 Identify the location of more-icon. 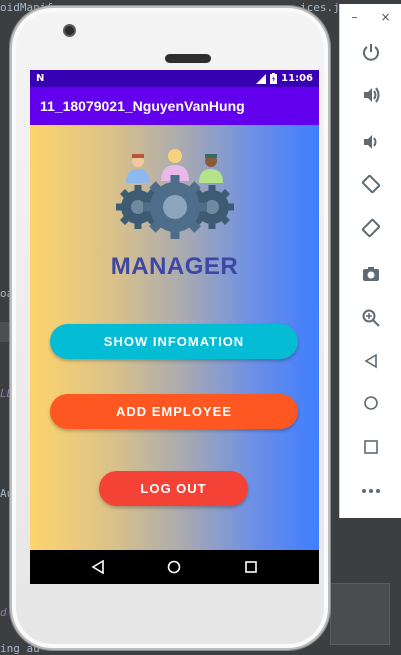
(371, 491).